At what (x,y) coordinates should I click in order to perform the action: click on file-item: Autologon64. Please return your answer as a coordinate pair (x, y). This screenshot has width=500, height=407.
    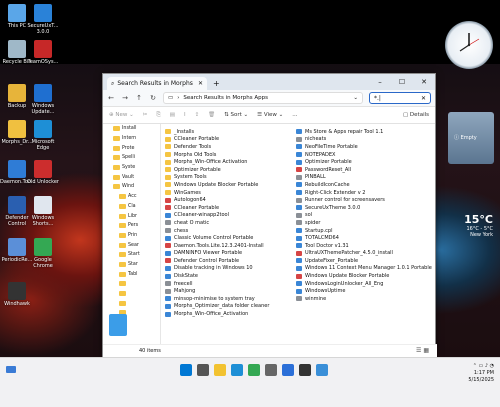
    Looking at the image, I should click on (217, 200).